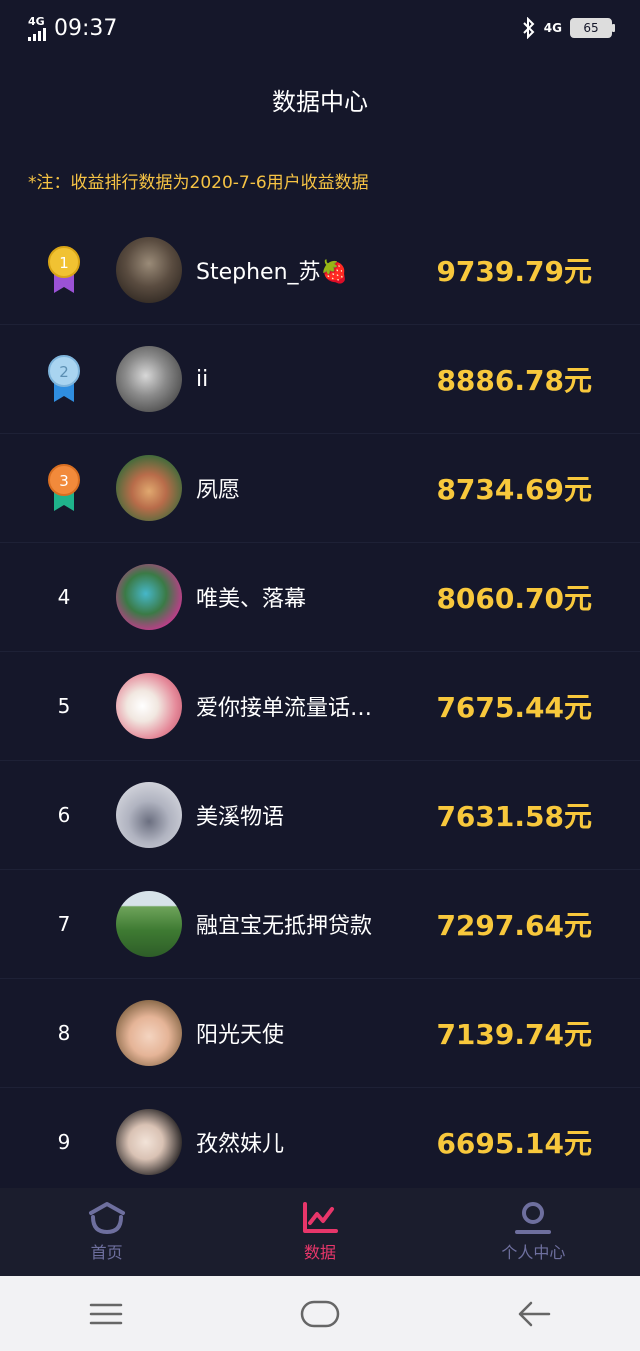 The image size is (640, 1351). What do you see at coordinates (218, 490) in the screenshot?
I see `user-name: 夙愿` at bounding box center [218, 490].